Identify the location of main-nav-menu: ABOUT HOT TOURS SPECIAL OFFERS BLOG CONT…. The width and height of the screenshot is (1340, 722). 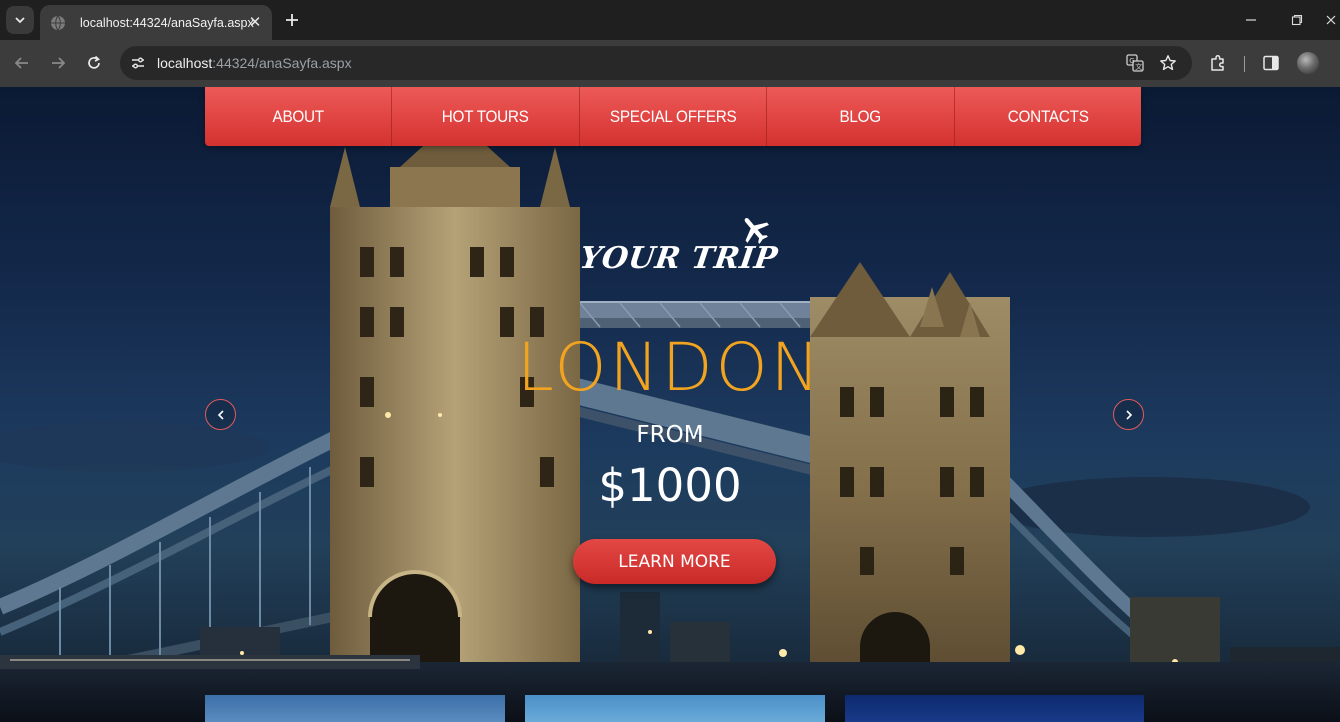
(673, 116).